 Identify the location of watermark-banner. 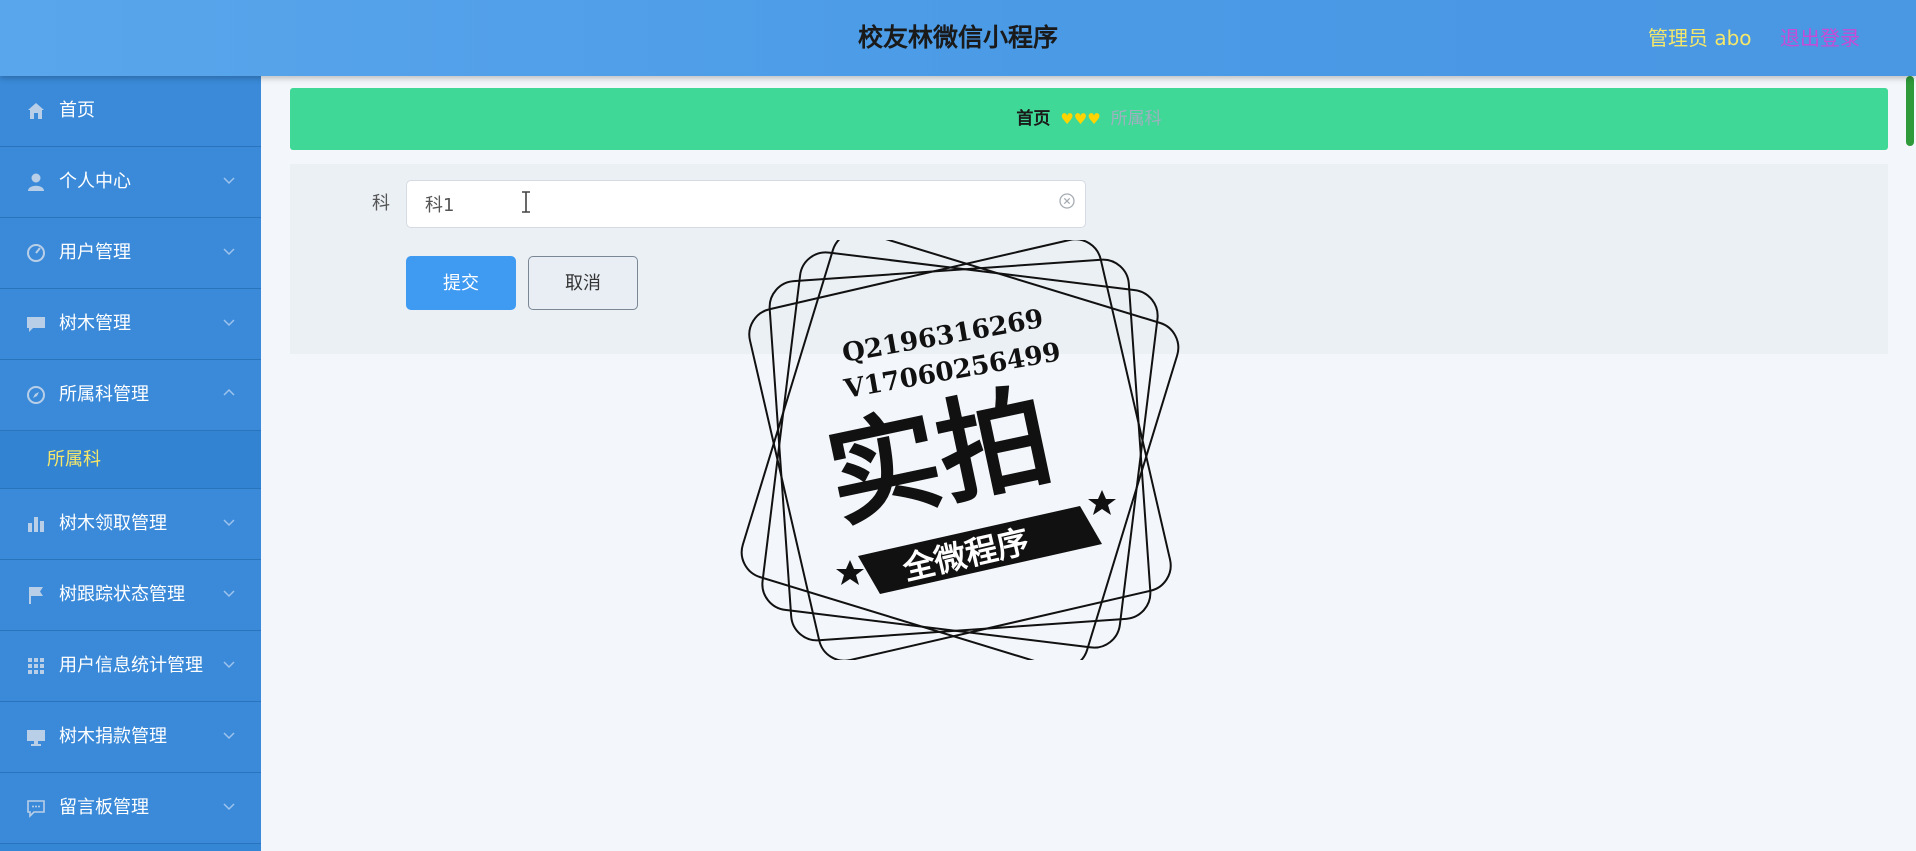
(980, 550).